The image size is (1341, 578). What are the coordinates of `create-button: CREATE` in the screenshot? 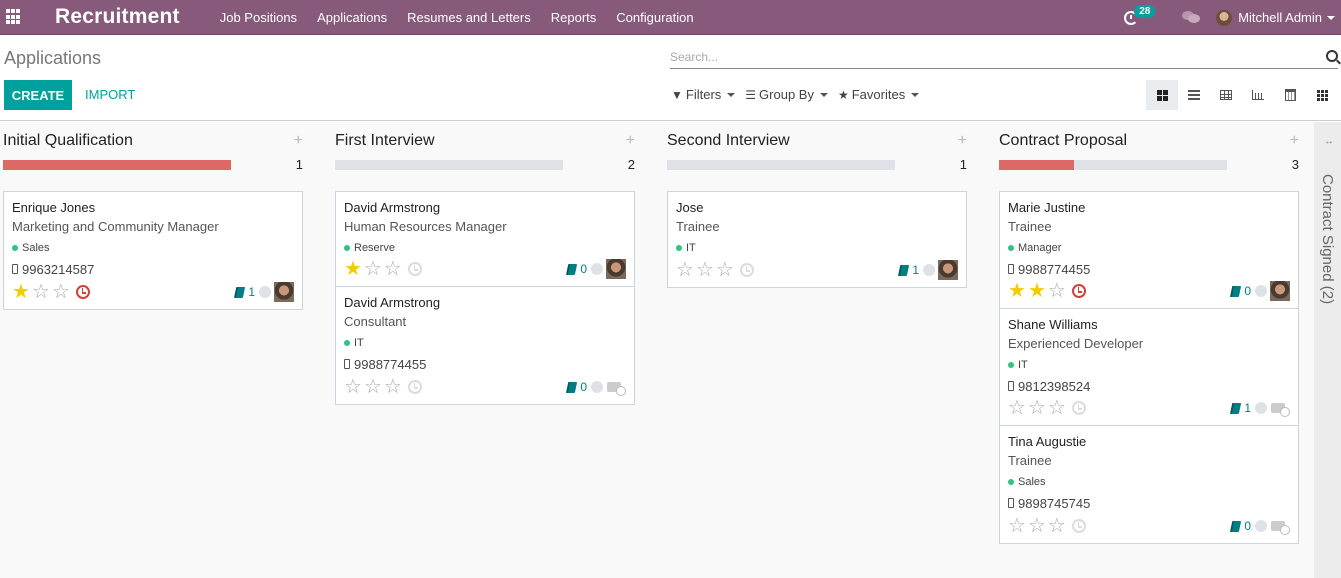 It's located at (38, 95).